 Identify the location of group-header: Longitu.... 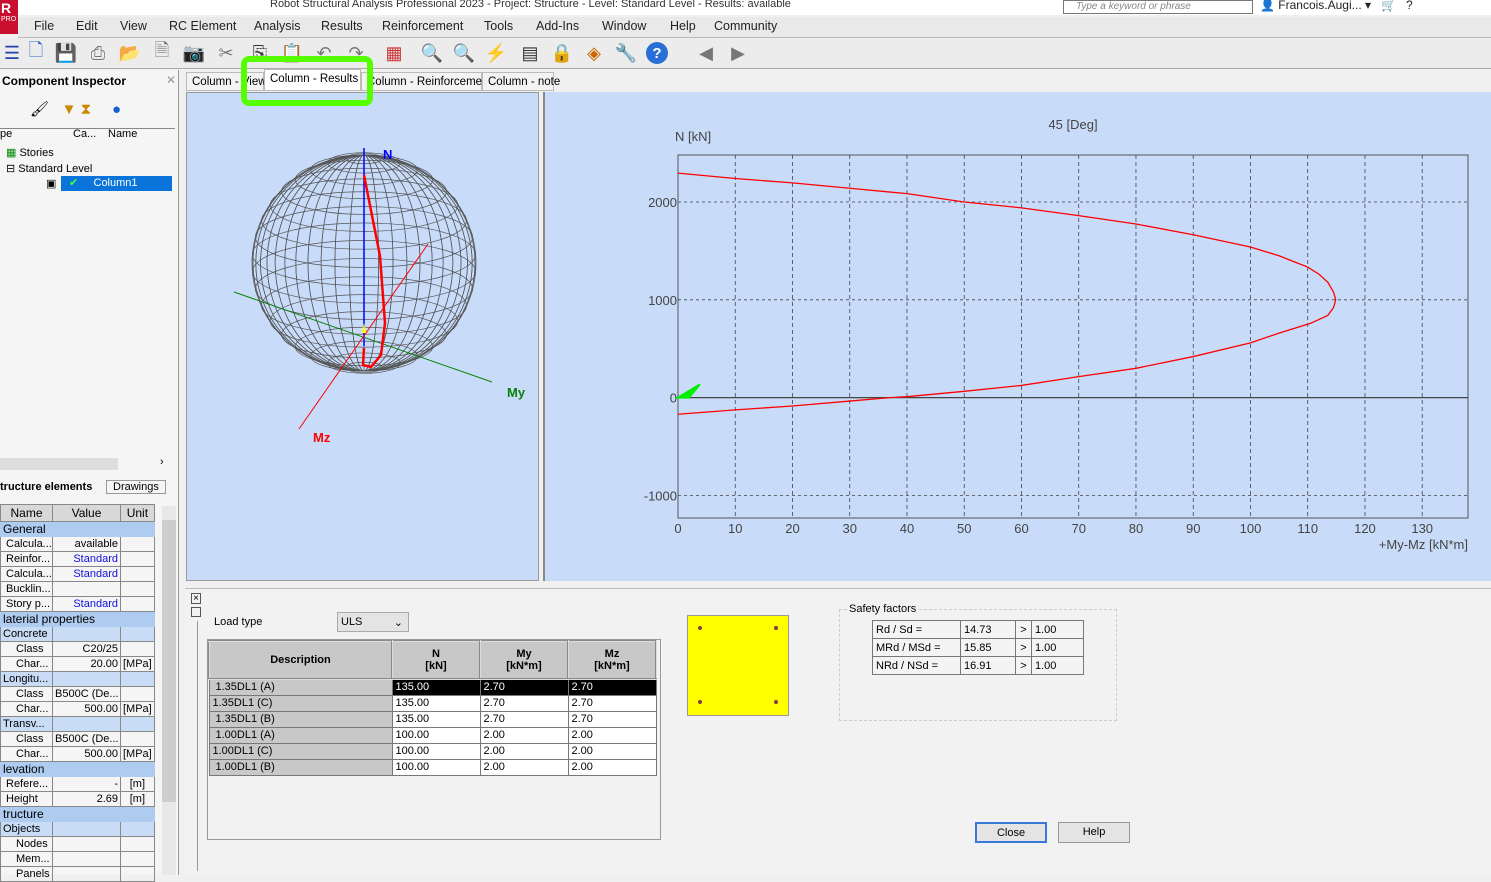
(26, 679).